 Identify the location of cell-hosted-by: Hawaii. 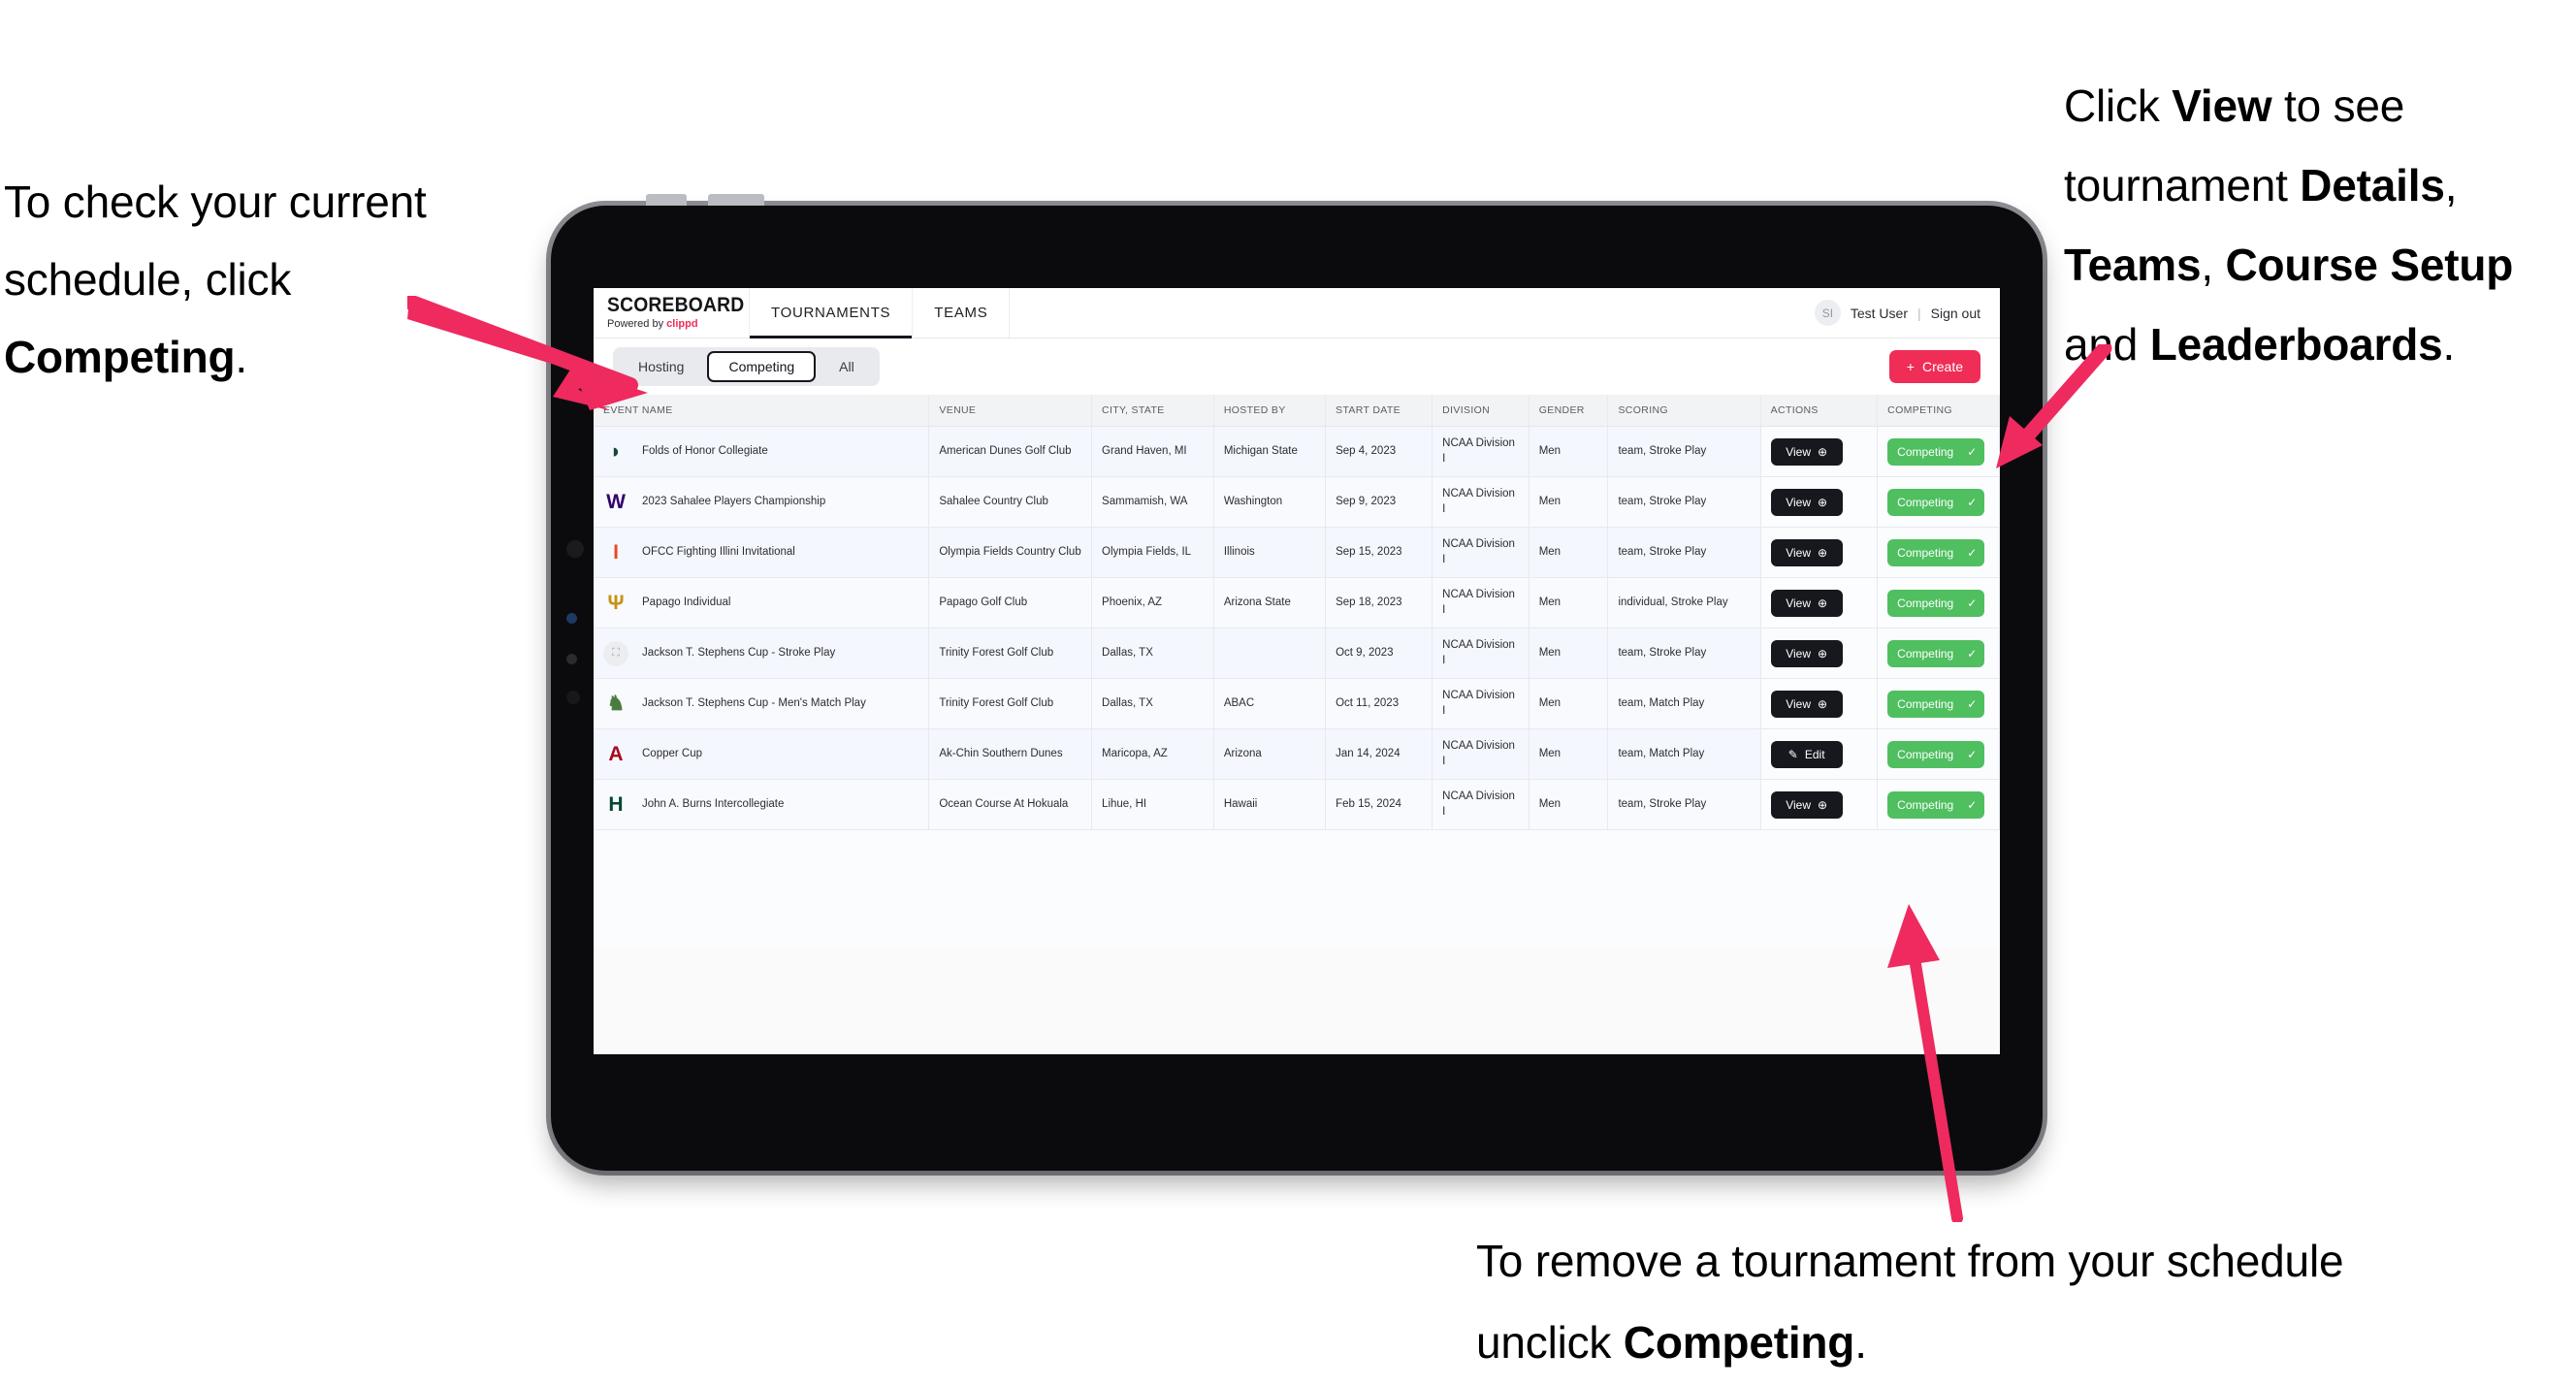
(1270, 805).